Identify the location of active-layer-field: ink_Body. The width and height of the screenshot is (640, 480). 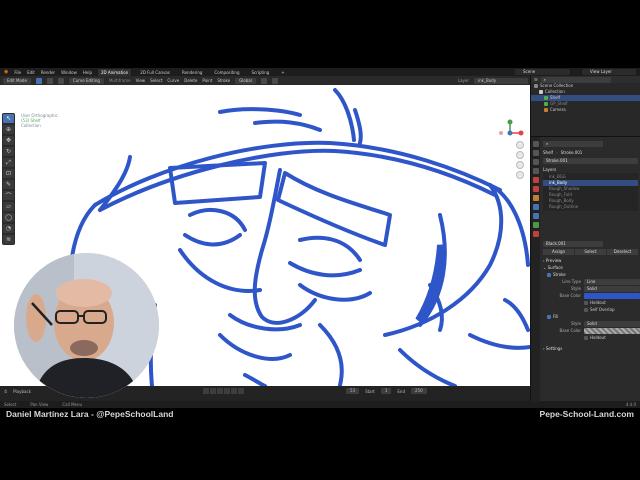
(501, 80).